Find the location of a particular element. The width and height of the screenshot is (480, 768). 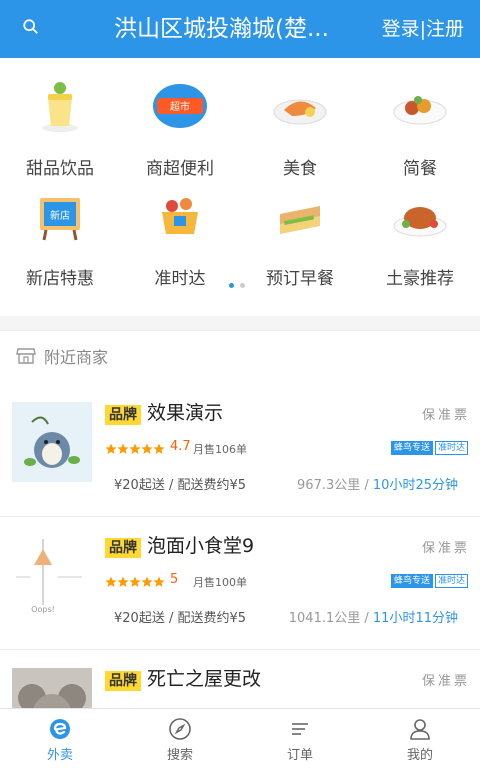

svg-text: Oops! is located at coordinates (43, 609).